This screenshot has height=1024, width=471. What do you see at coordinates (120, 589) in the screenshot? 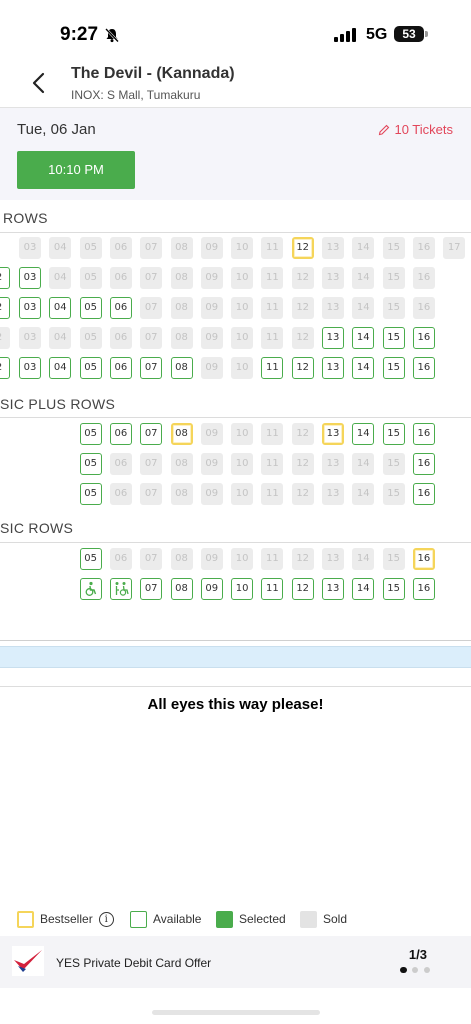
I see `companion-seat-seat` at bounding box center [120, 589].